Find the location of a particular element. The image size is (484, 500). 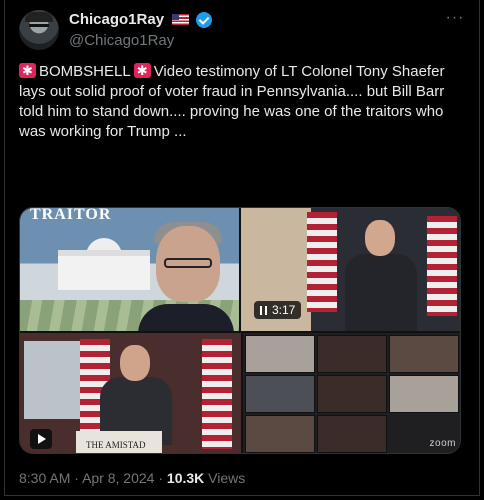

more-options-icon: ··· is located at coordinates (455, 20).